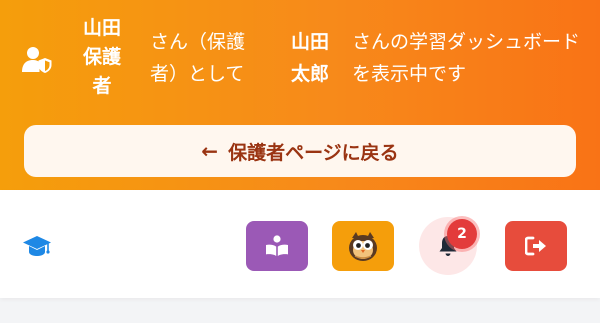 Image resolution: width=600 pixels, height=323 pixels. What do you see at coordinates (462, 234) in the screenshot?
I see `notification-count-badge: 2` at bounding box center [462, 234].